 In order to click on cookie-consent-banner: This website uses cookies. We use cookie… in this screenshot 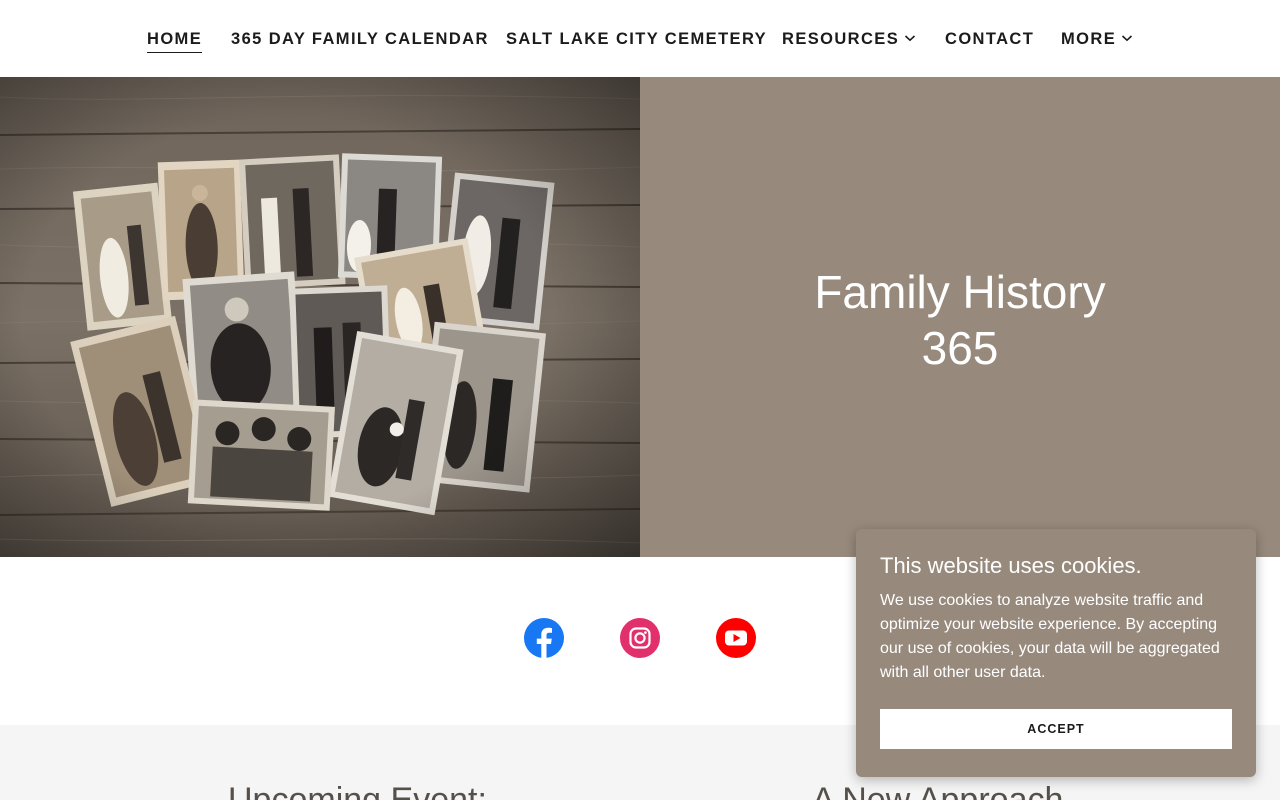, I will do `click(1056, 653)`.